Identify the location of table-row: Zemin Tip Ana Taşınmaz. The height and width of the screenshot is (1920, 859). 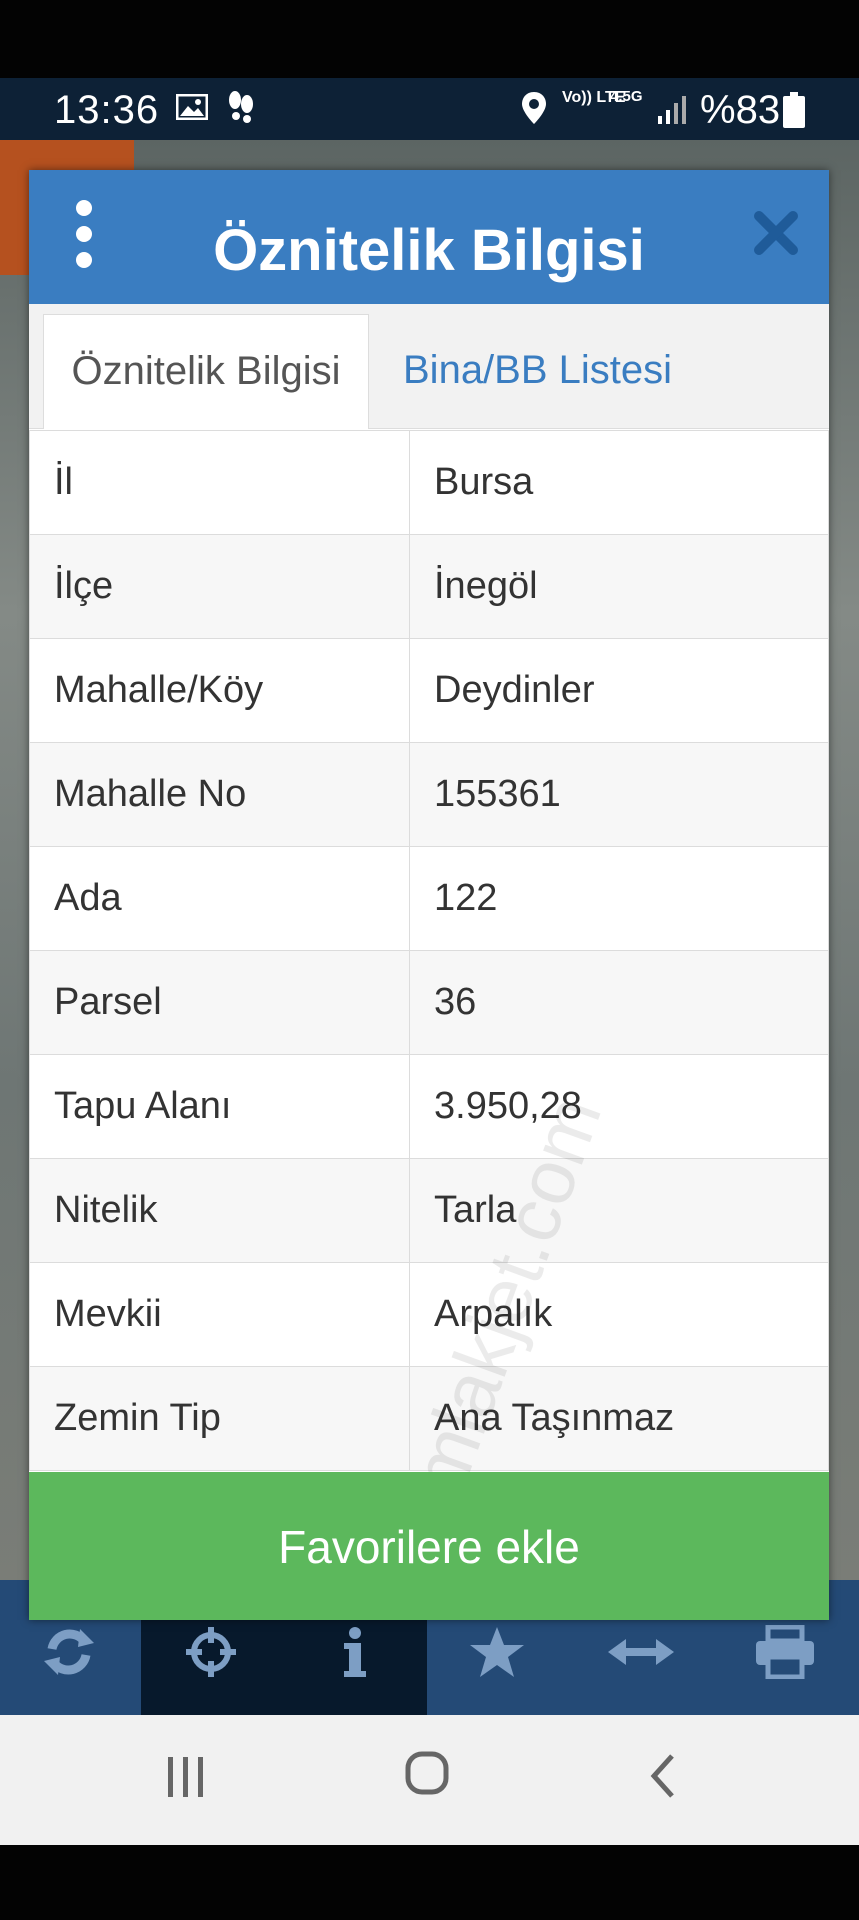
(429, 1418).